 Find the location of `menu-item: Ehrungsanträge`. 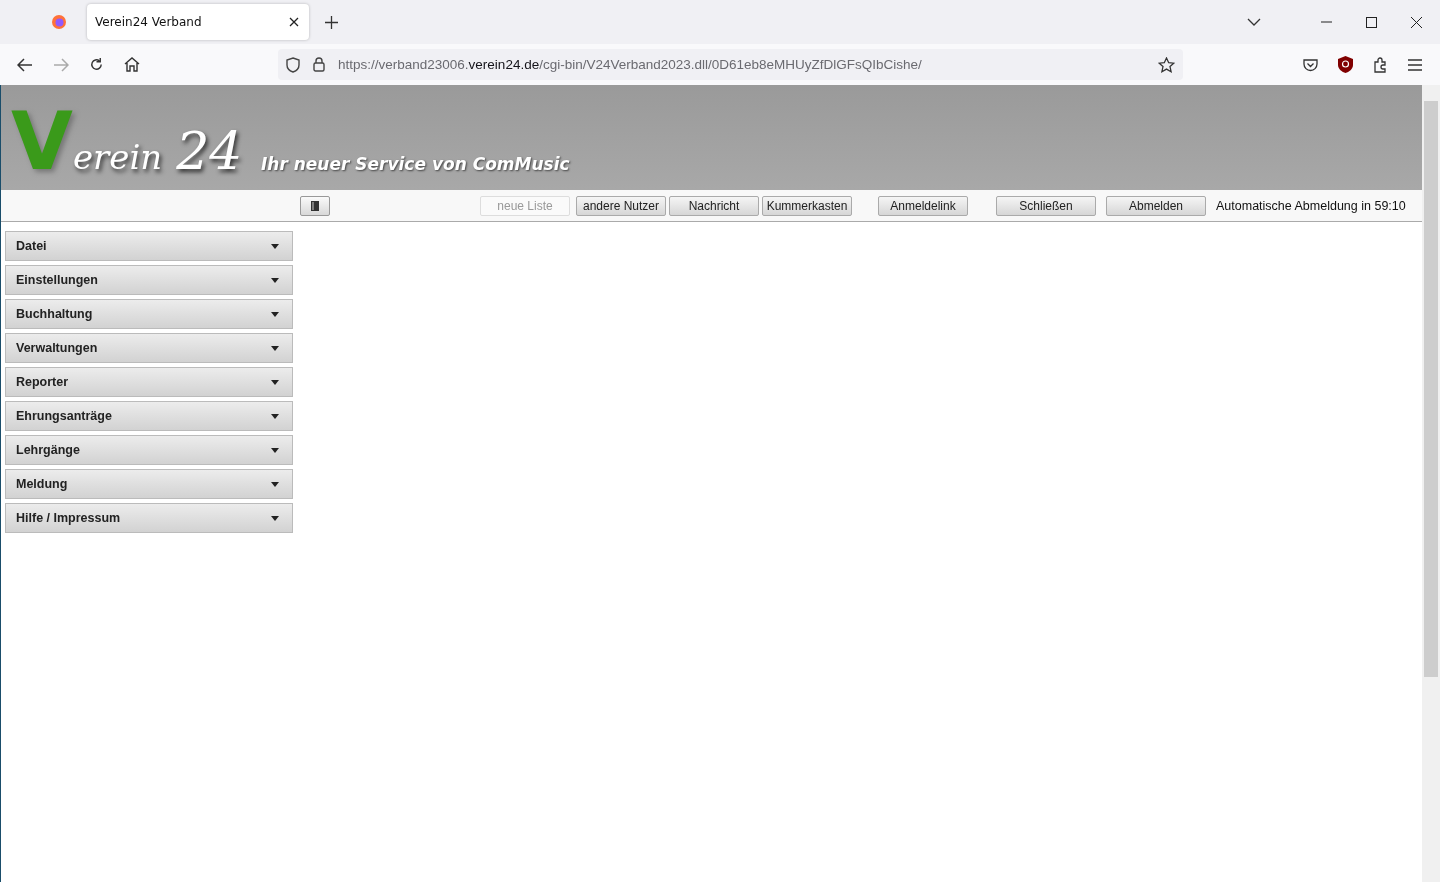

menu-item: Ehrungsanträge is located at coordinates (149, 416).